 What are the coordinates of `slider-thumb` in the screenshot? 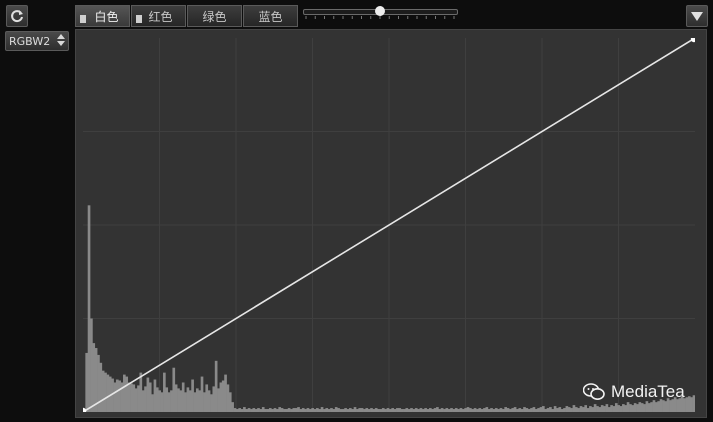 It's located at (379, 11).